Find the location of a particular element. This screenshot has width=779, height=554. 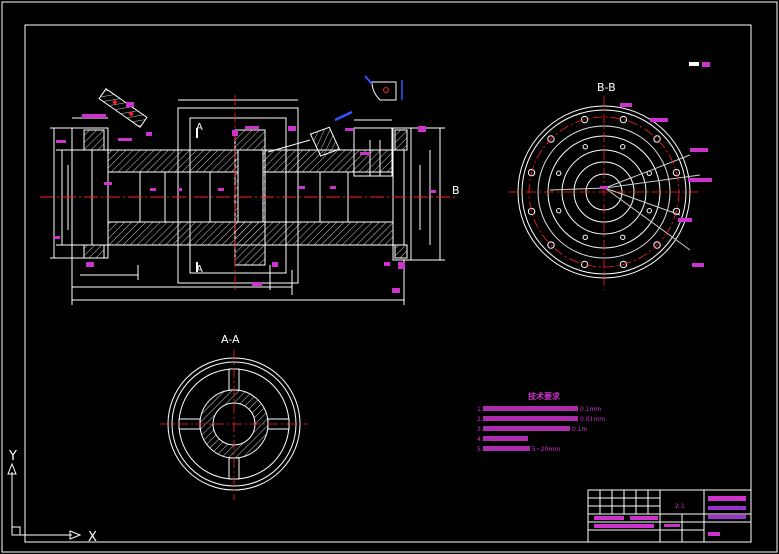

tech-req-frag-2: 0.01mm is located at coordinates (592, 419).